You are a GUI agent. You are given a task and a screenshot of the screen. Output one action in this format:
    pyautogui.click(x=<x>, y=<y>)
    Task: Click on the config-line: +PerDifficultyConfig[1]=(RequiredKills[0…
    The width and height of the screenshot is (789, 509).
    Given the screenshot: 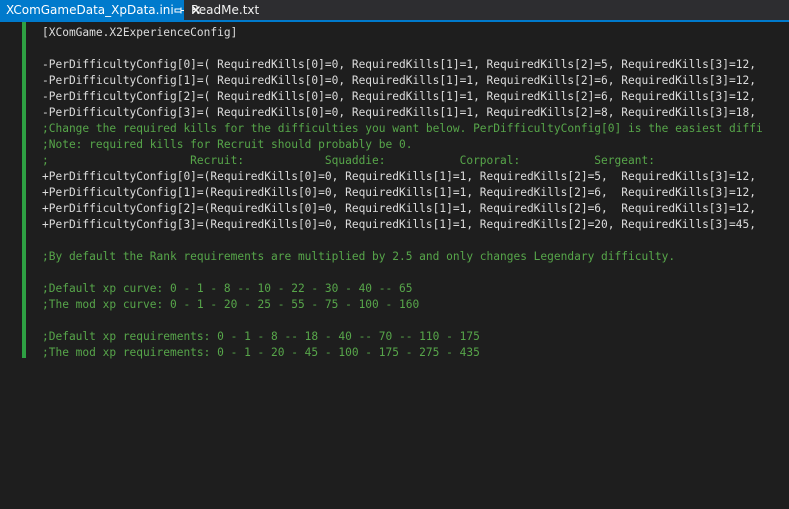 What is the action you would take?
    pyautogui.click(x=402, y=192)
    